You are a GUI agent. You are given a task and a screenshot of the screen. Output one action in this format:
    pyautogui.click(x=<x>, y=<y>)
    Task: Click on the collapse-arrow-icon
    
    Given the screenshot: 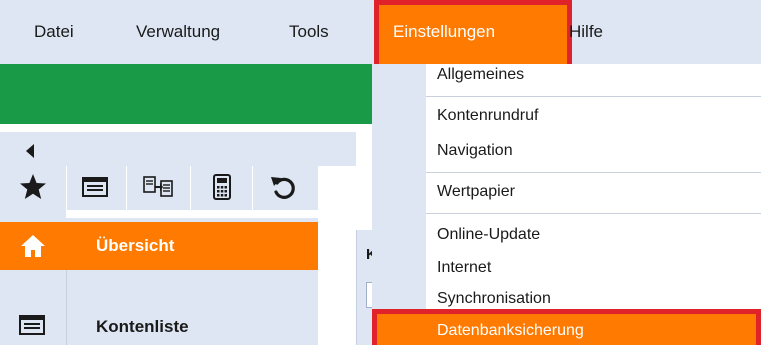 What is the action you would take?
    pyautogui.click(x=30, y=151)
    